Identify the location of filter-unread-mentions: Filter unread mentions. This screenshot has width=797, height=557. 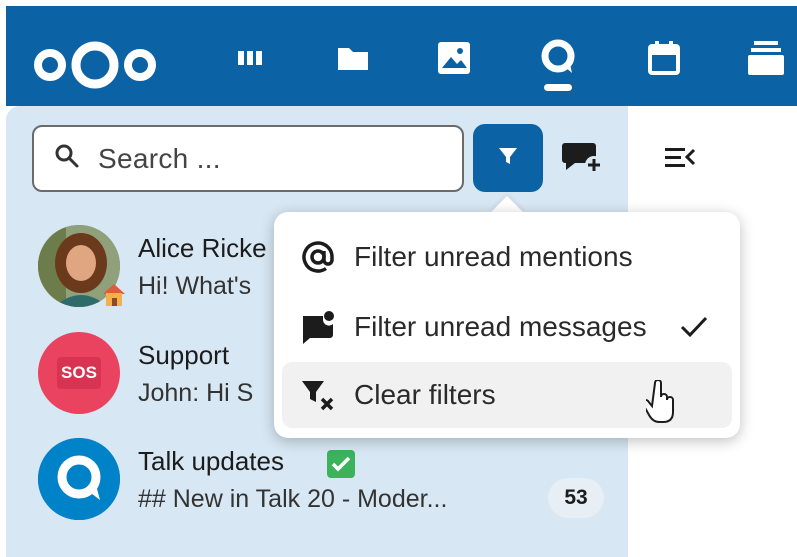
(507, 257).